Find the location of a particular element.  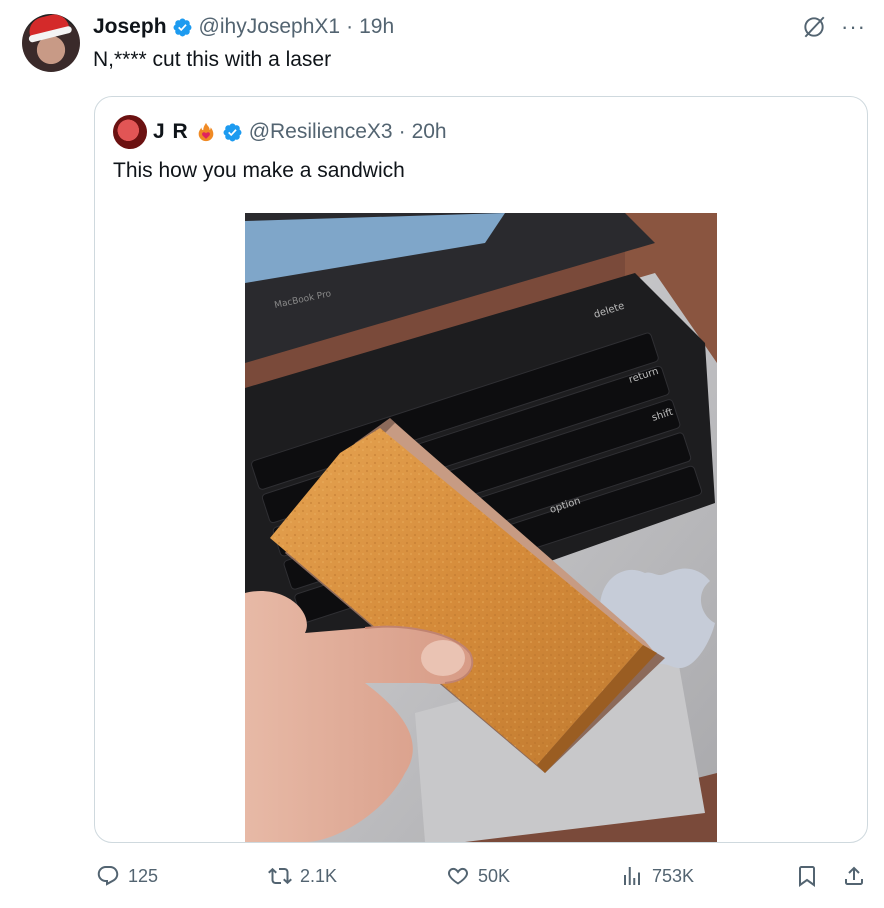

share-icon is located at coordinates (854, 875).